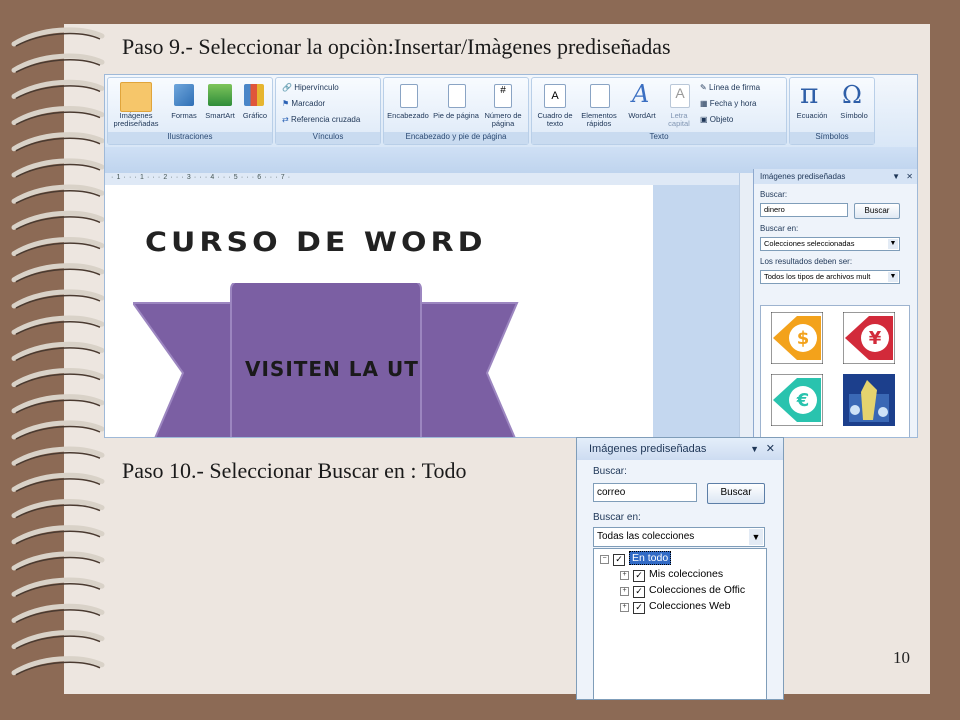  Describe the element at coordinates (184, 116) in the screenshot. I see `shapes-button: Formas` at that location.